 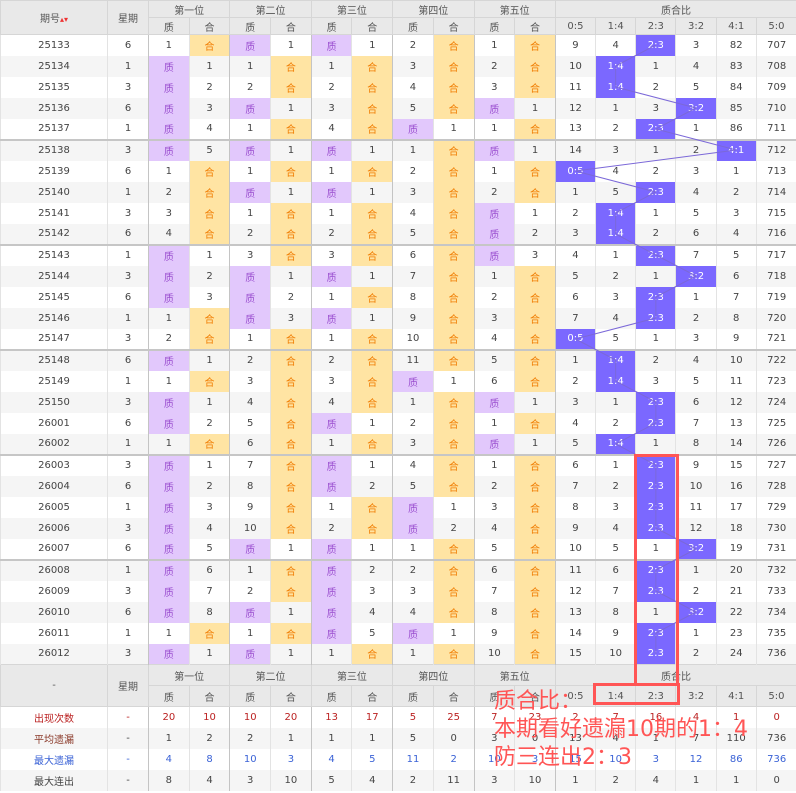 I want to click on stats-value: 4, so click(x=331, y=759).